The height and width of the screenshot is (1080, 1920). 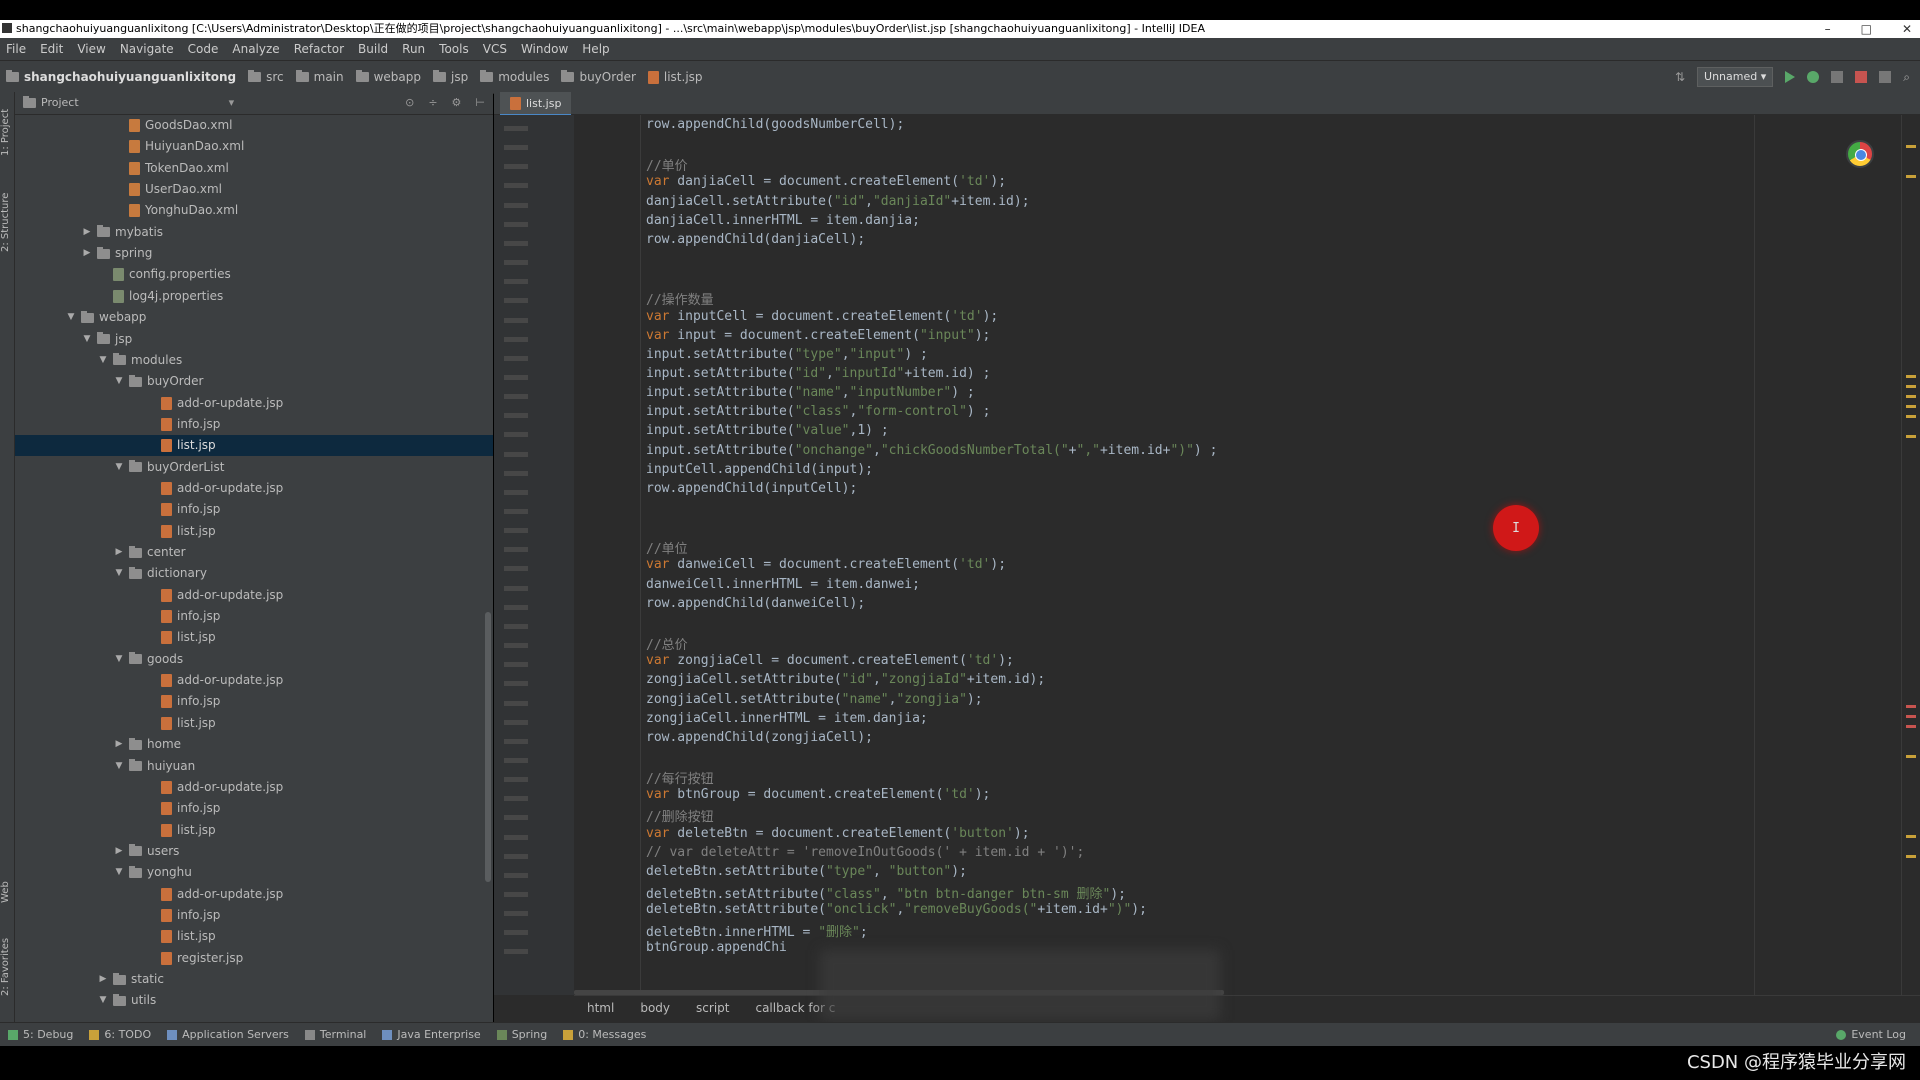 I want to click on code-breadcrumb-item: script, so click(x=712, y=1008).